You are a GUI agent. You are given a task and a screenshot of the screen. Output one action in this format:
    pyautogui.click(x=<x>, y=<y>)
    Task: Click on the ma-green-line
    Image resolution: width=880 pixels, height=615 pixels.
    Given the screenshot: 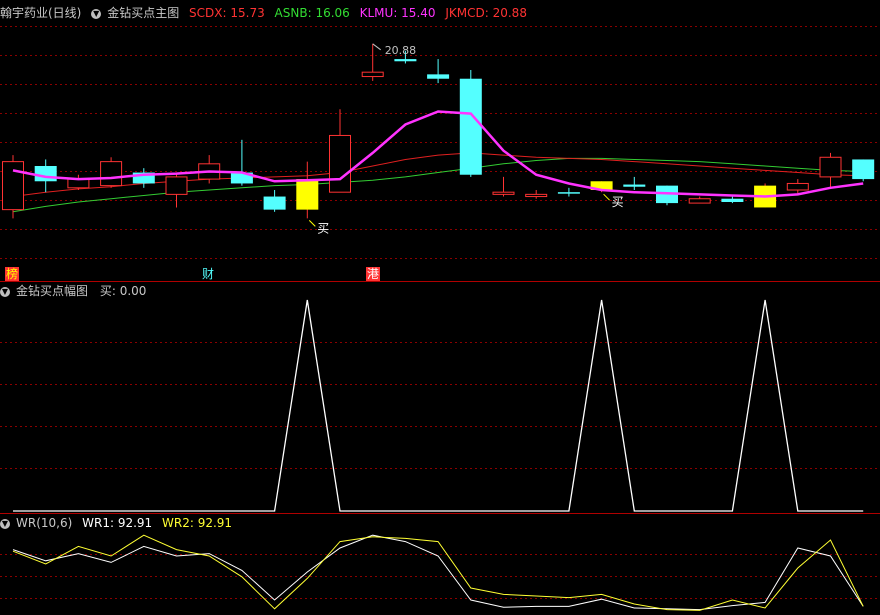 What is the action you would take?
    pyautogui.click(x=438, y=185)
    